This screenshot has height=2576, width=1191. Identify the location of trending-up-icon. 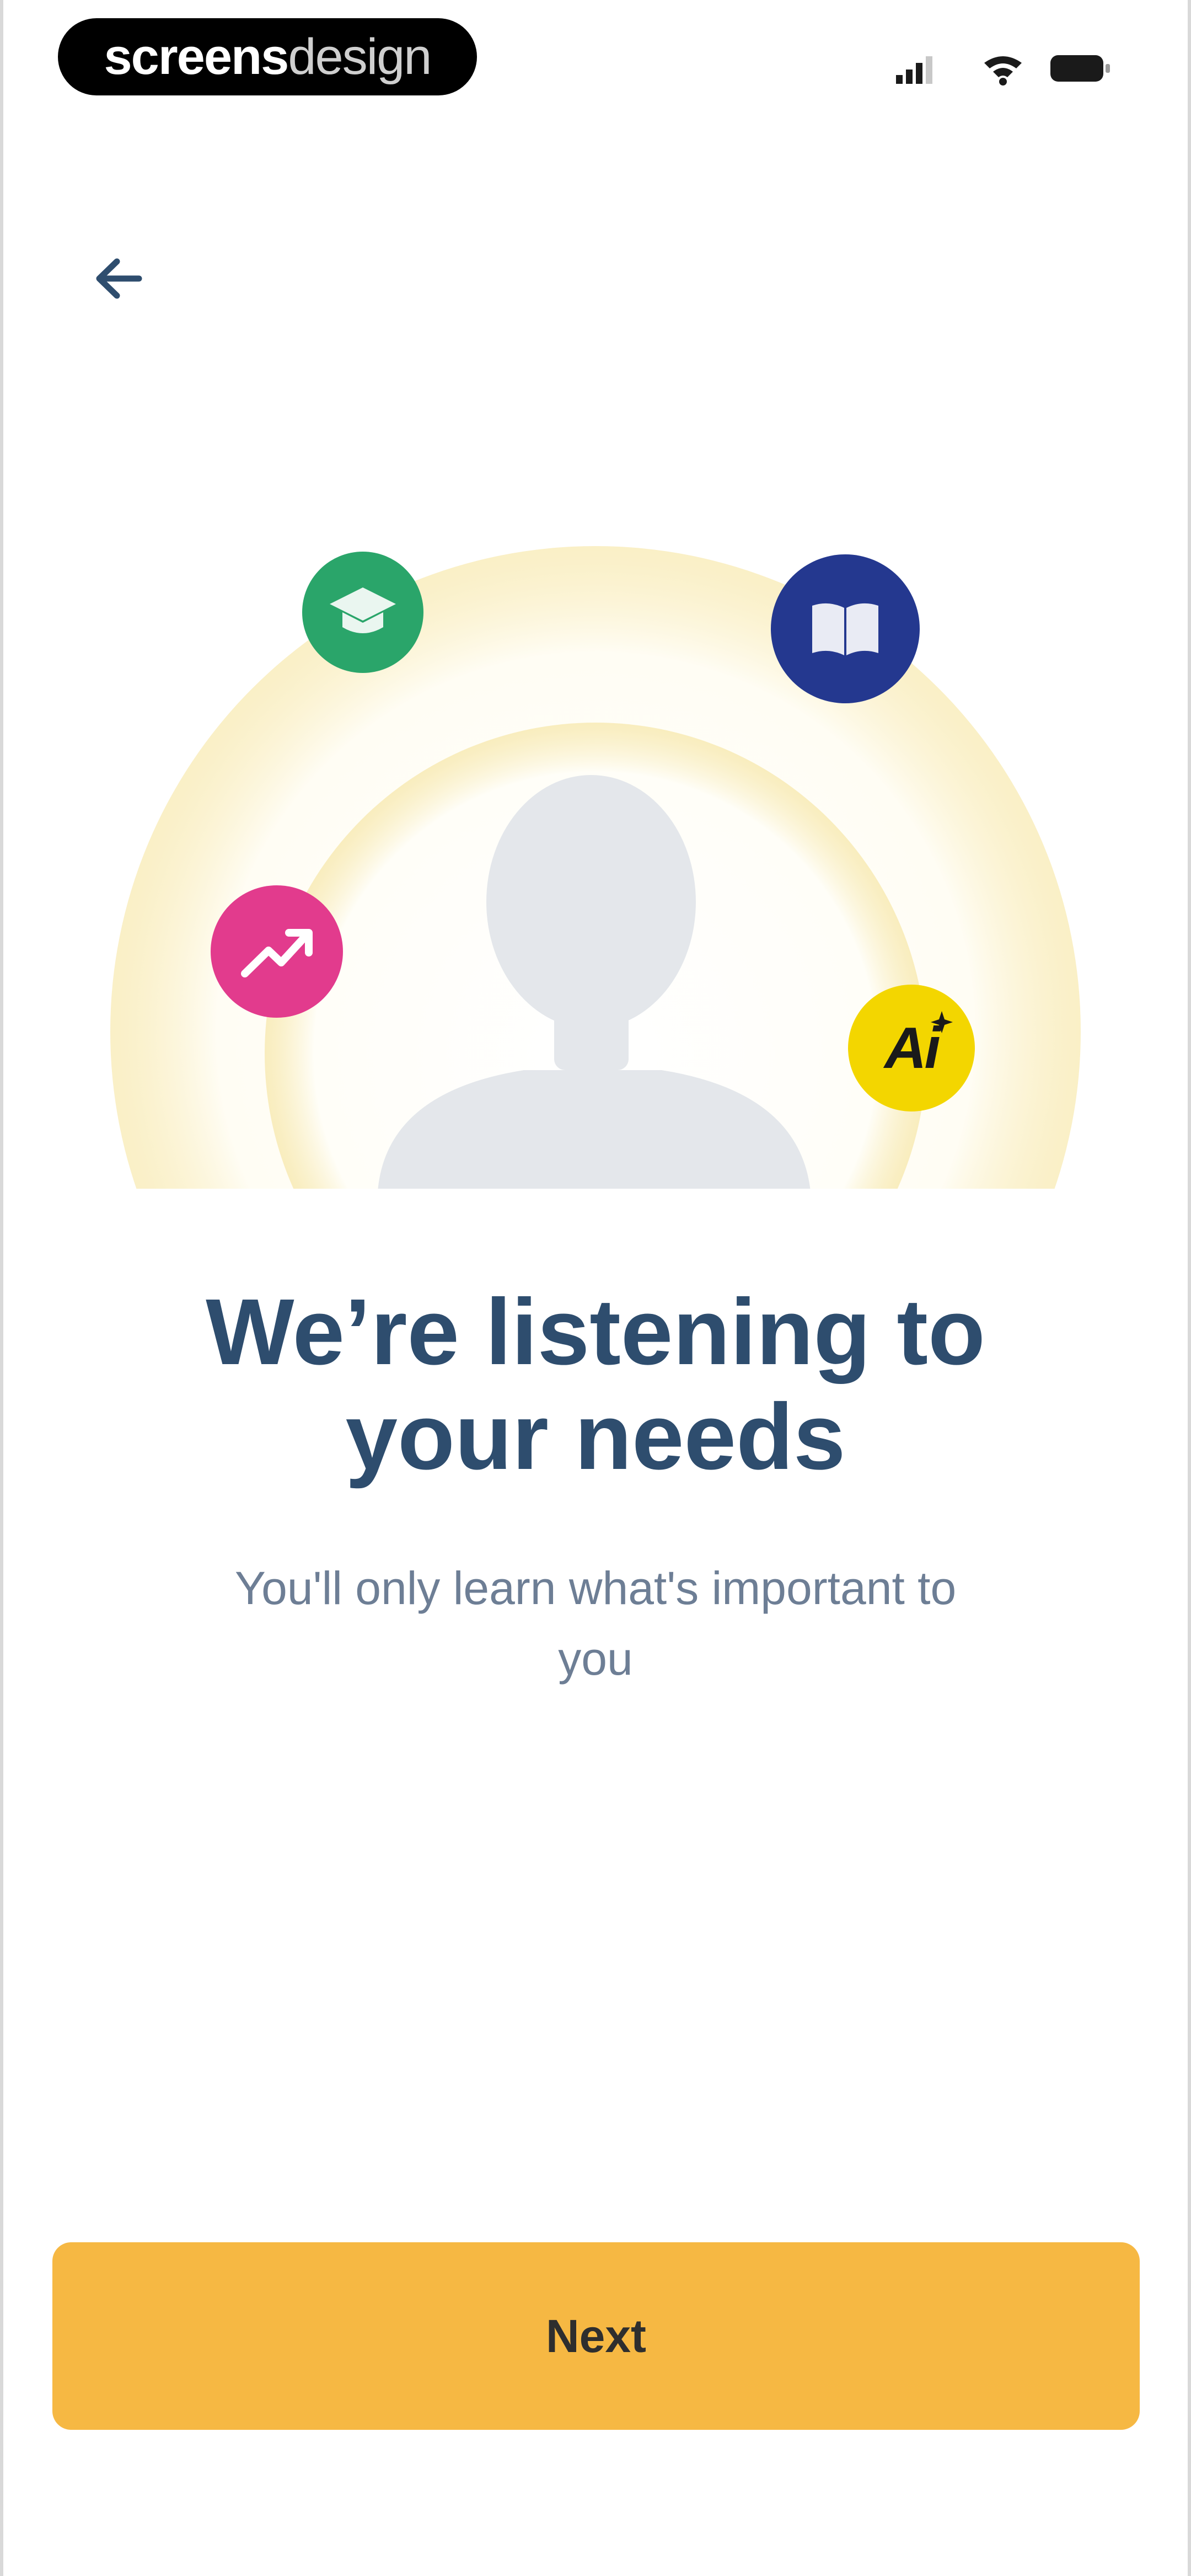
(277, 953).